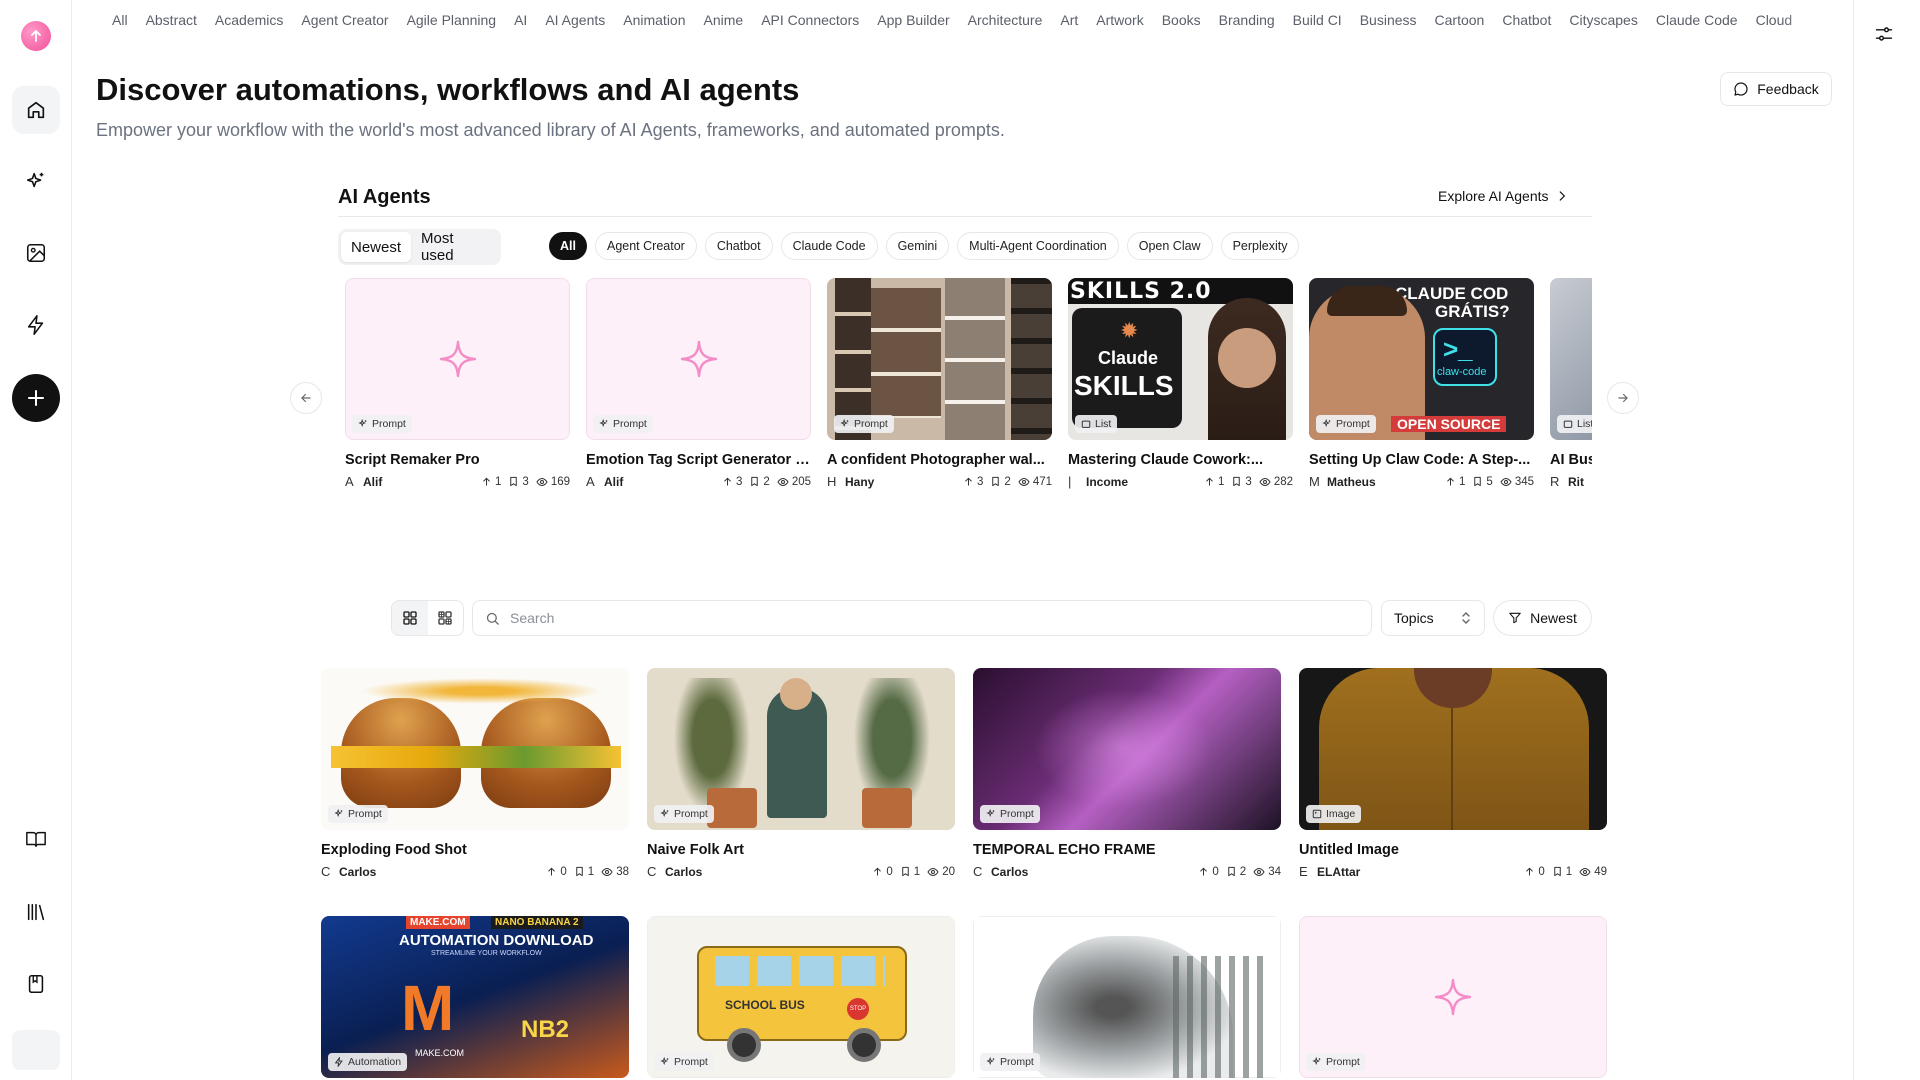 The image size is (1920, 1080). What do you see at coordinates (1776, 89) in the screenshot?
I see `feedback-button: Feedback` at bounding box center [1776, 89].